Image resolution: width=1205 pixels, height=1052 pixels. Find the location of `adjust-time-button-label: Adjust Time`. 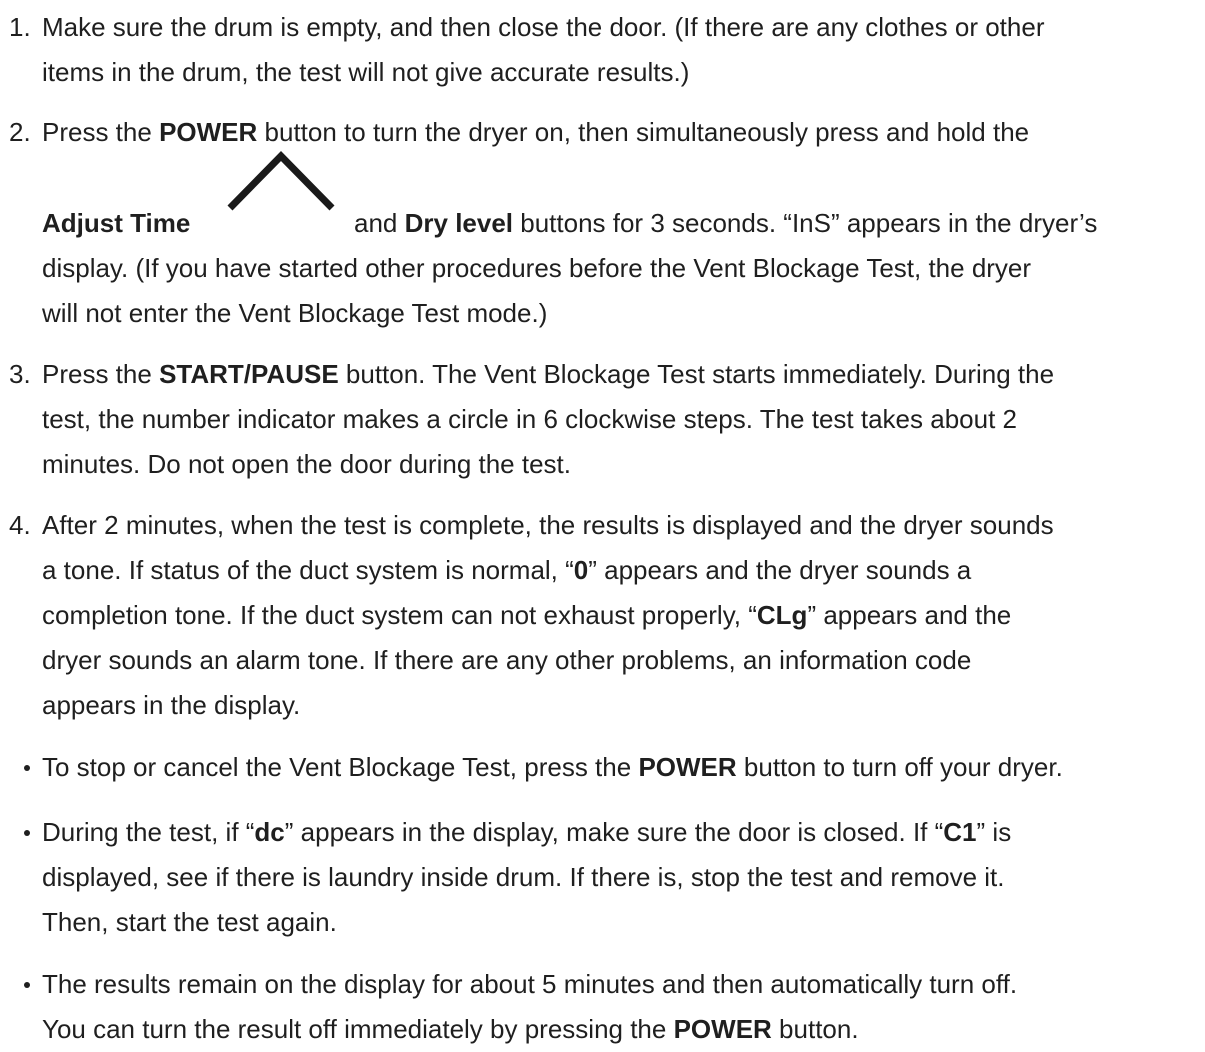

adjust-time-button-label: Adjust Time is located at coordinates (116, 223).